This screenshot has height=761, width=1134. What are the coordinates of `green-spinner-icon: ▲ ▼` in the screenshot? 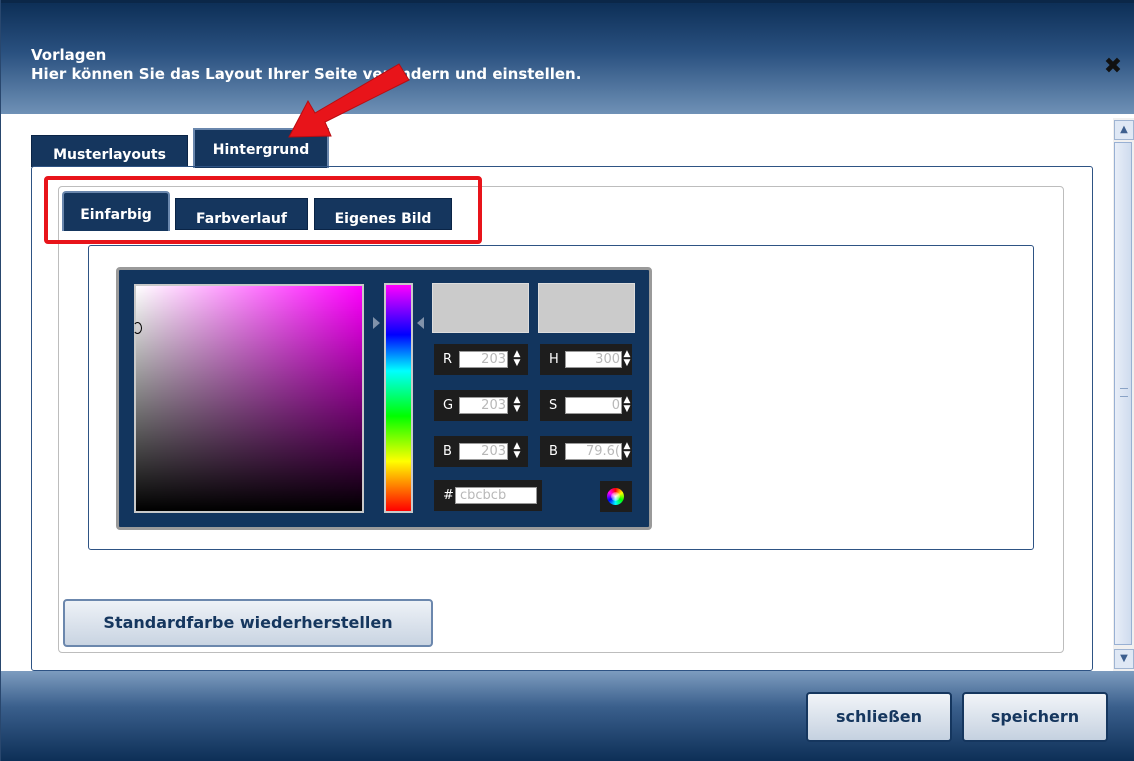 It's located at (517, 405).